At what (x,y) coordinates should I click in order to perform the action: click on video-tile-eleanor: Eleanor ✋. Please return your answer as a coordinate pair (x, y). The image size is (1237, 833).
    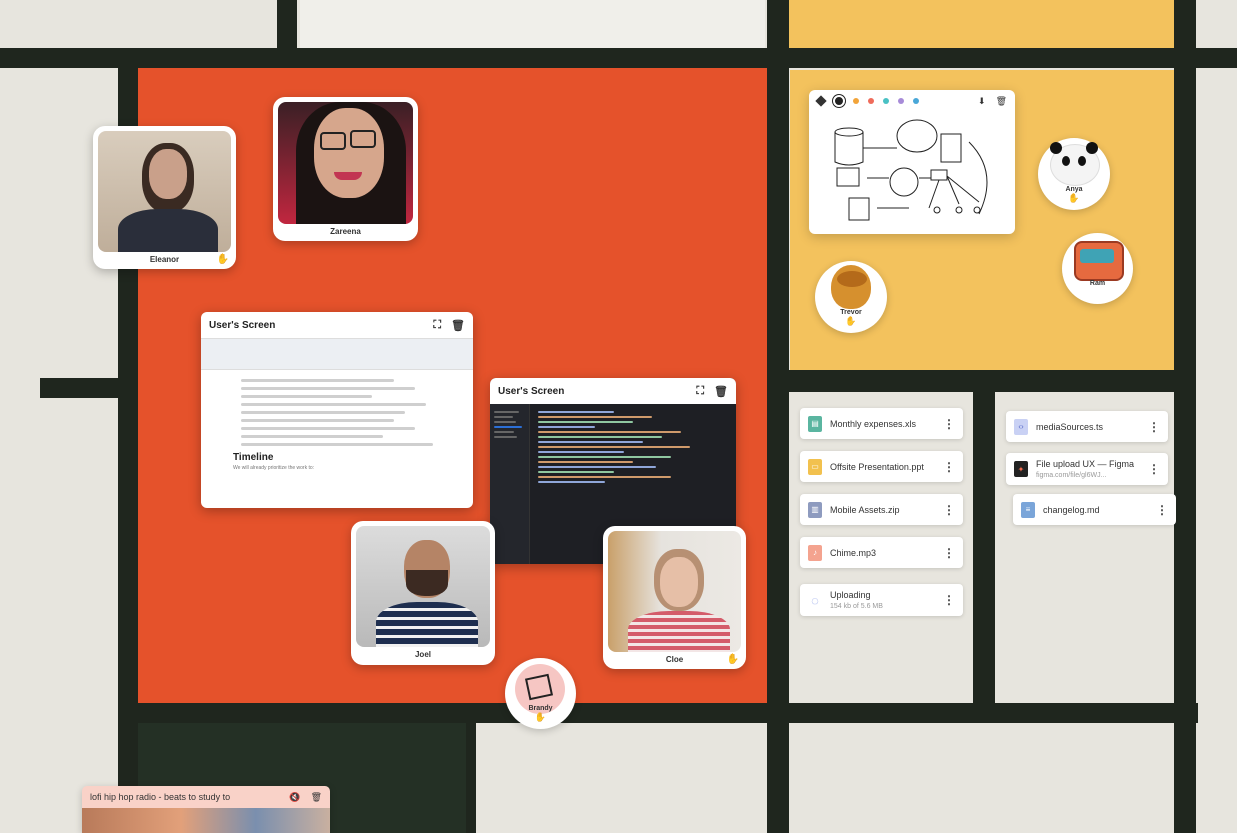
    Looking at the image, I should click on (164, 197).